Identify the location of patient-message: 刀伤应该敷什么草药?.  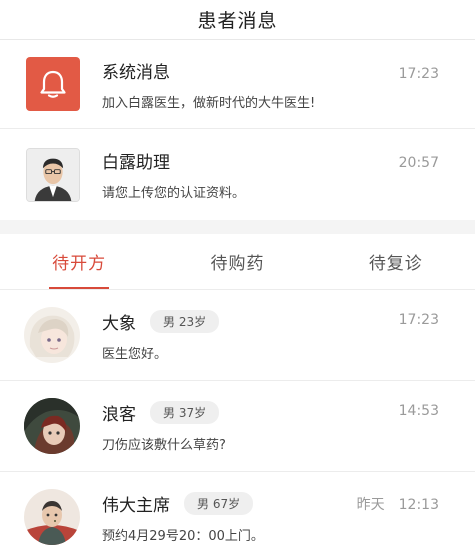
(164, 445).